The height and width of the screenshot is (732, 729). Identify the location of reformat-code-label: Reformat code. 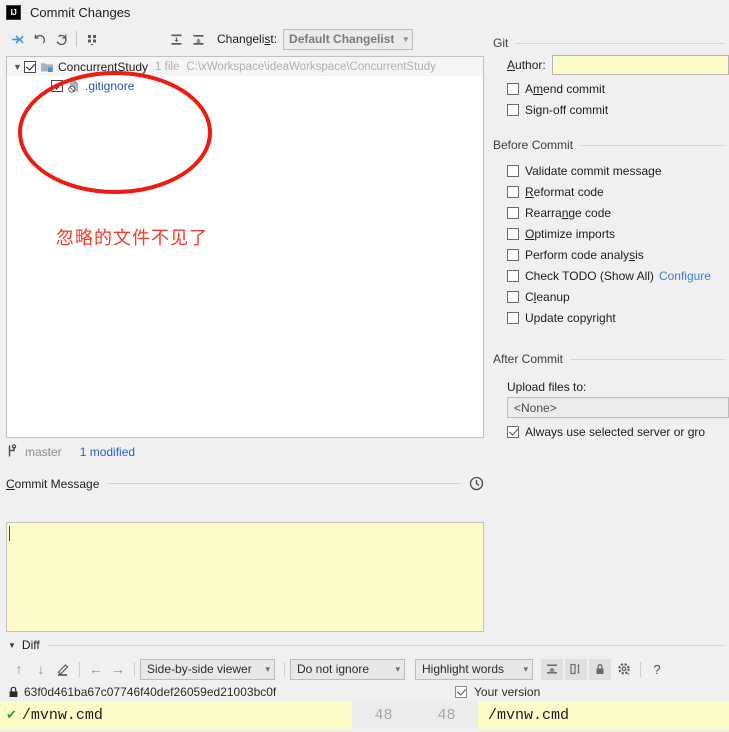
(564, 191).